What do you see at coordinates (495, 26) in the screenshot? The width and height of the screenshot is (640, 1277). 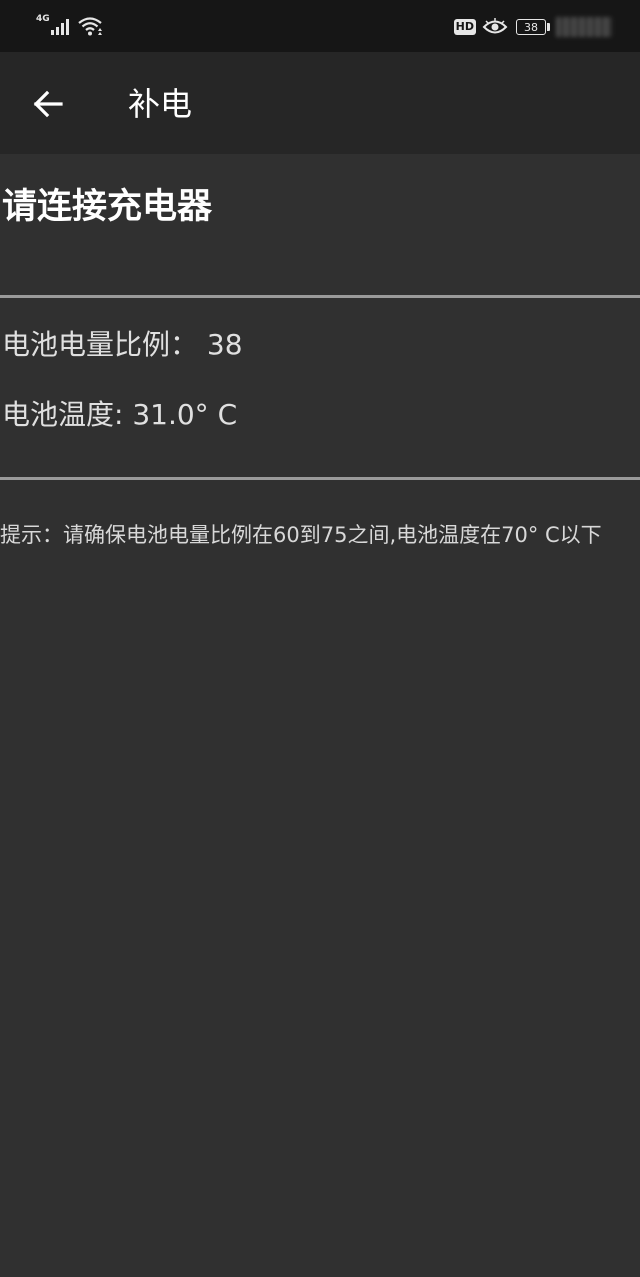 I see `eye-comfort-icon` at bounding box center [495, 26].